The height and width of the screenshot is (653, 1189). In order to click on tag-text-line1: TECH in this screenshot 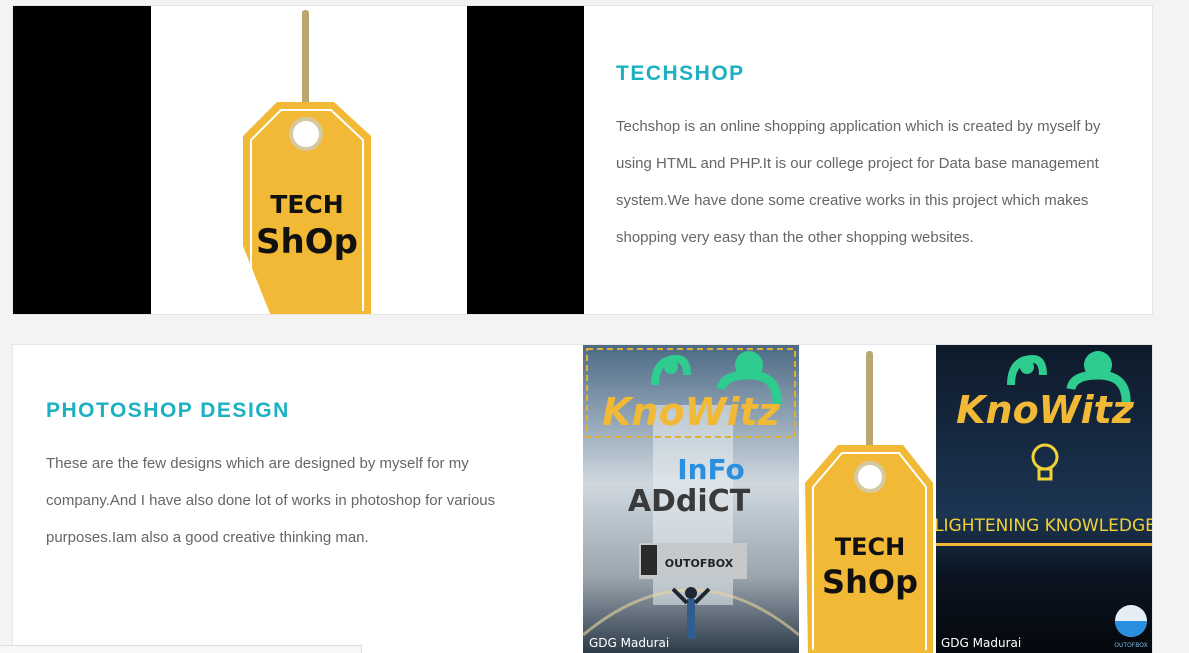, I will do `click(306, 204)`.